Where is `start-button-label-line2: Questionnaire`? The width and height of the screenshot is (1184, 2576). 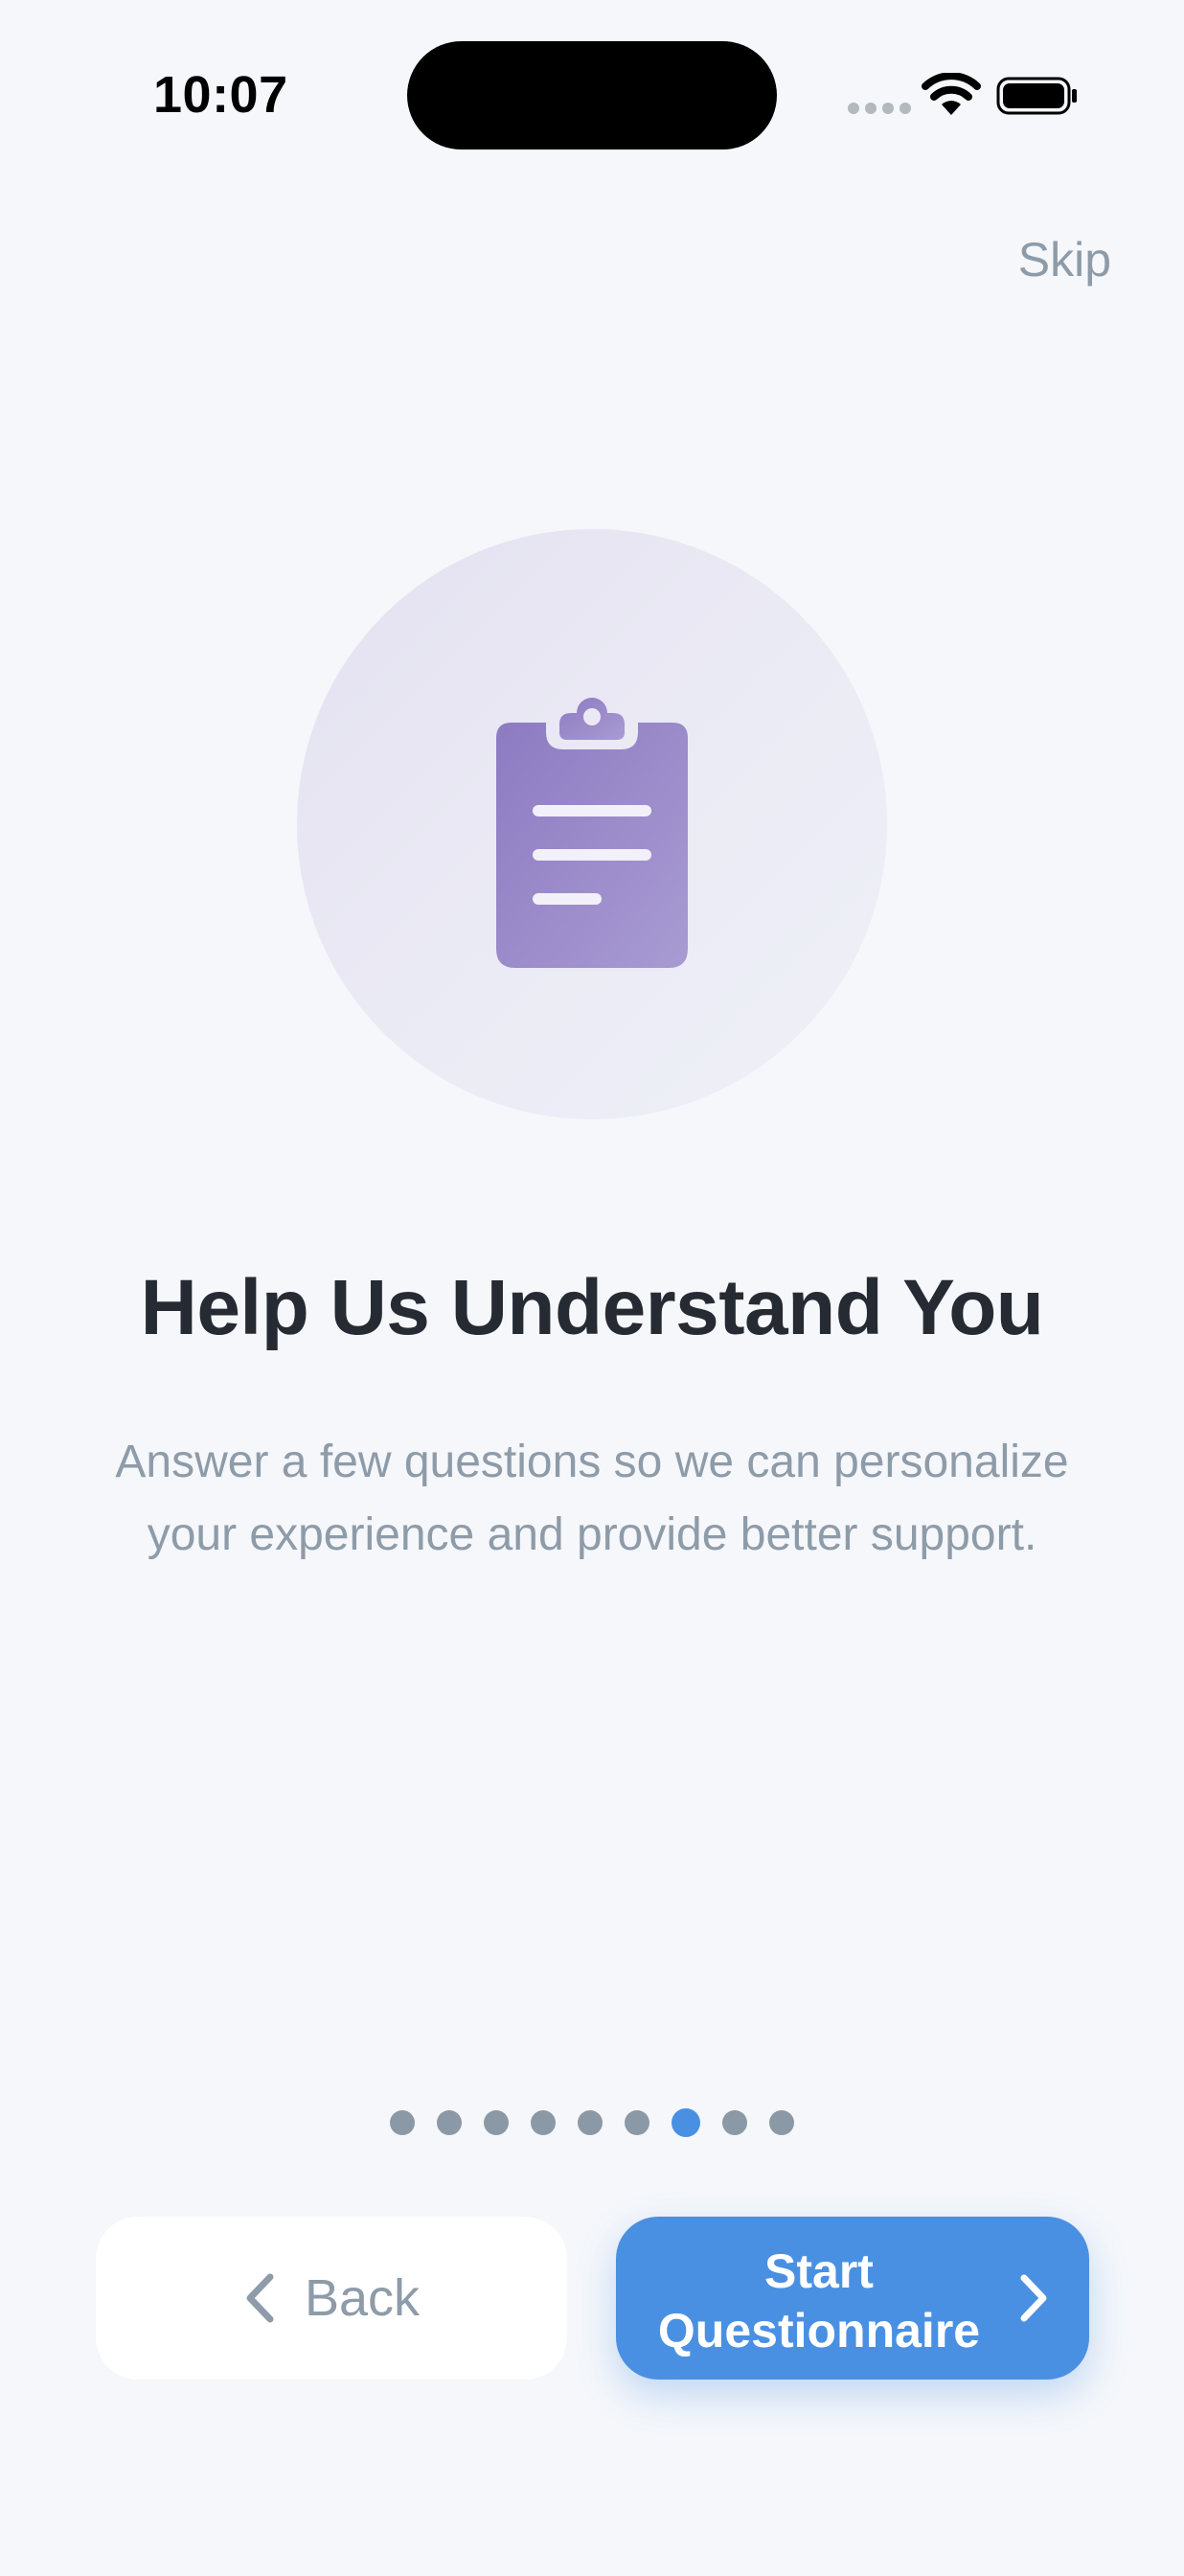 start-button-label-line2: Questionnaire is located at coordinates (819, 2331).